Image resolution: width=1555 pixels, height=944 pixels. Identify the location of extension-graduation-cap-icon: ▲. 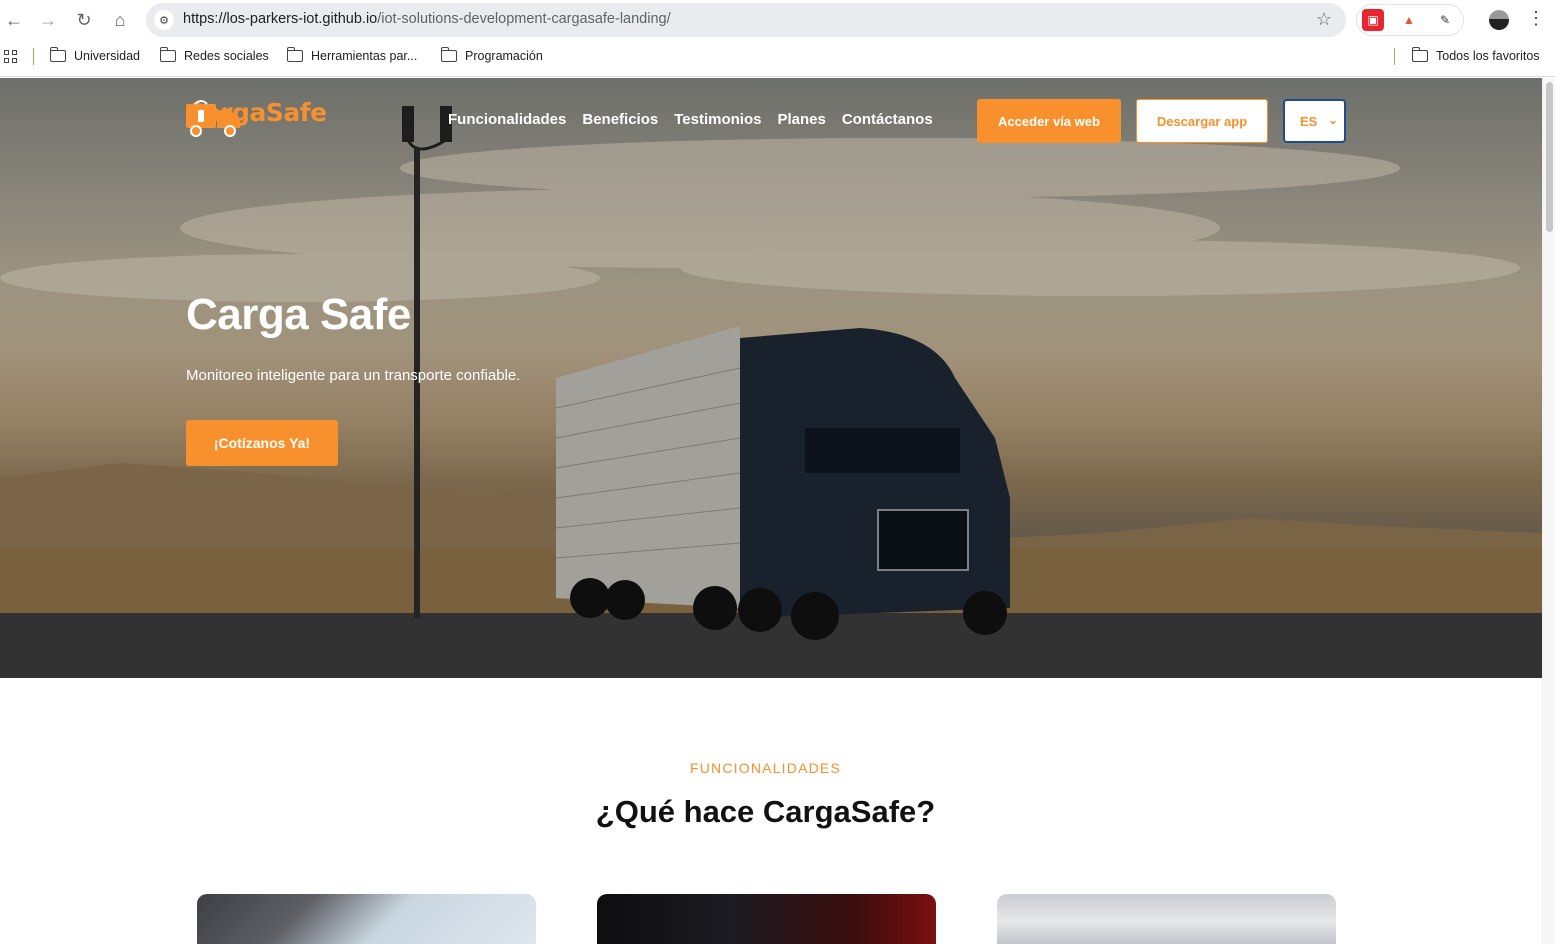
(1409, 20).